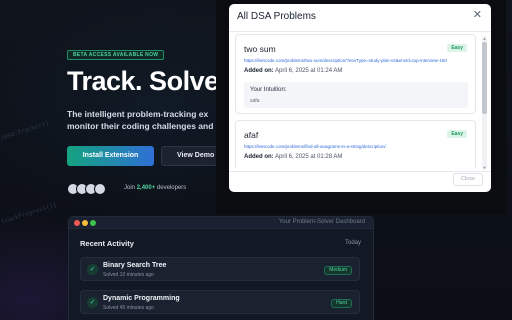  Describe the element at coordinates (338, 270) in the screenshot. I see `difficulty-badge: Medium` at that location.